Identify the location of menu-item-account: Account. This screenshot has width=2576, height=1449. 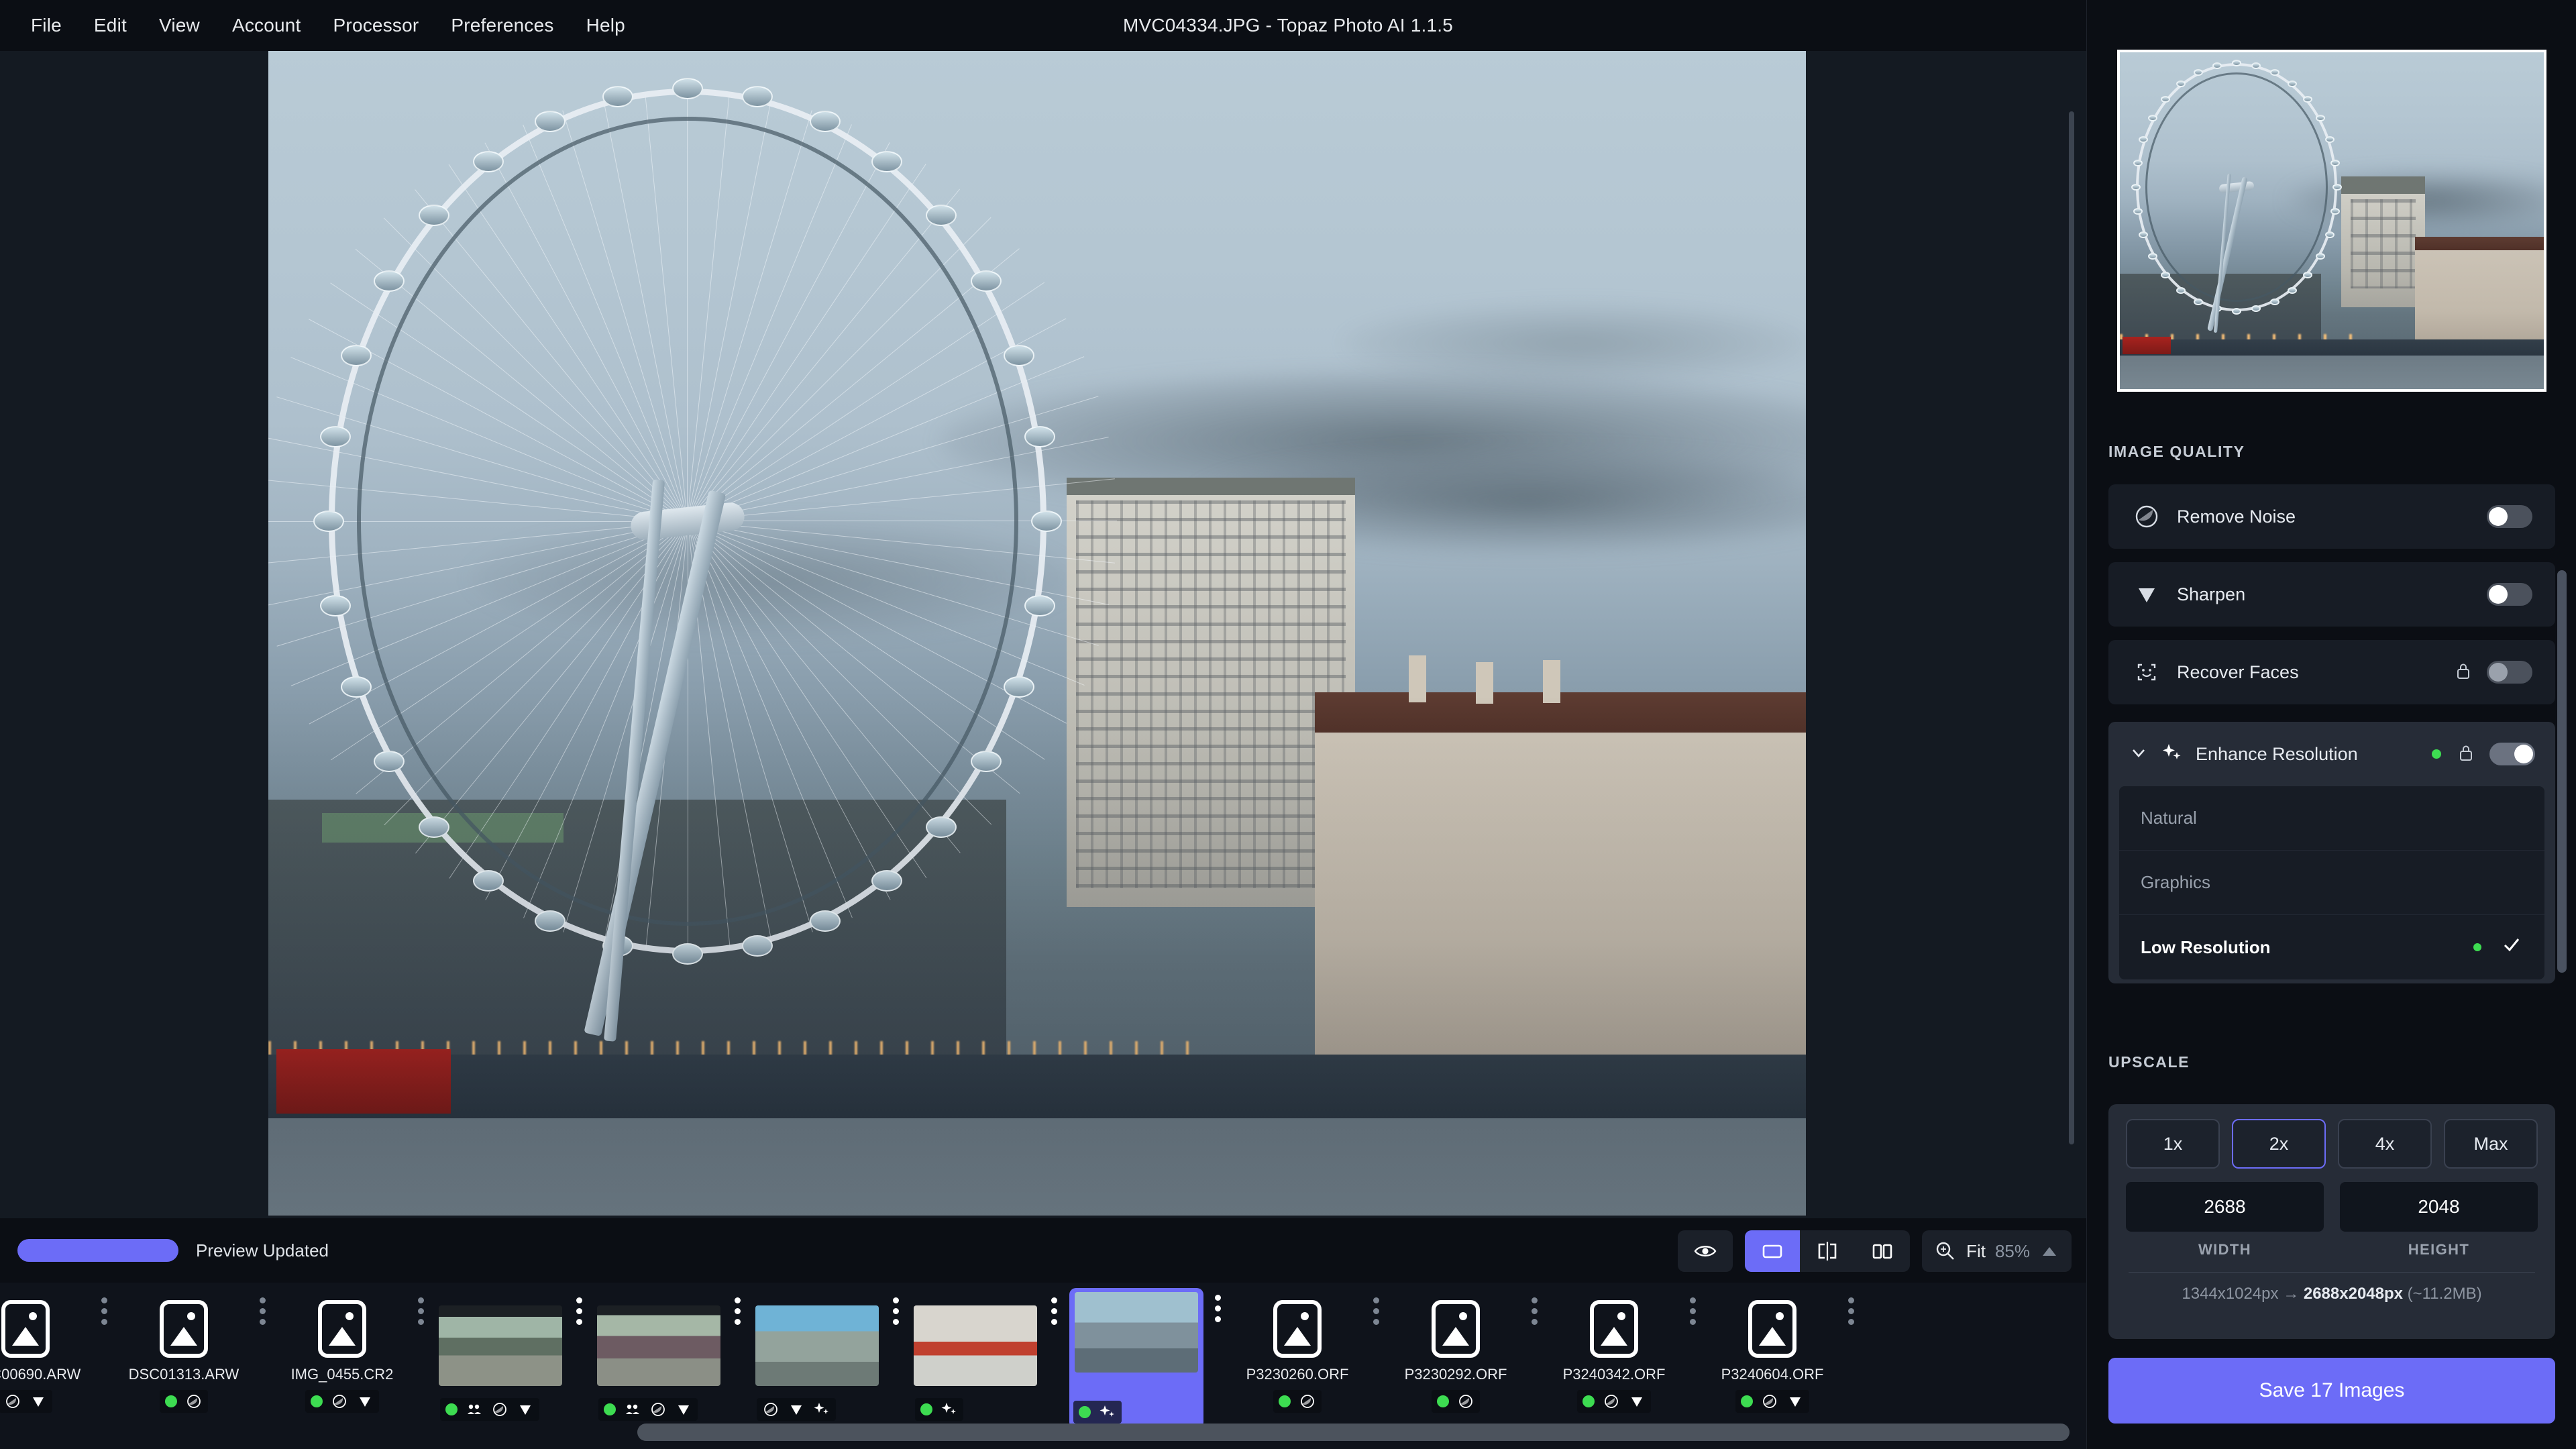
(266, 25).